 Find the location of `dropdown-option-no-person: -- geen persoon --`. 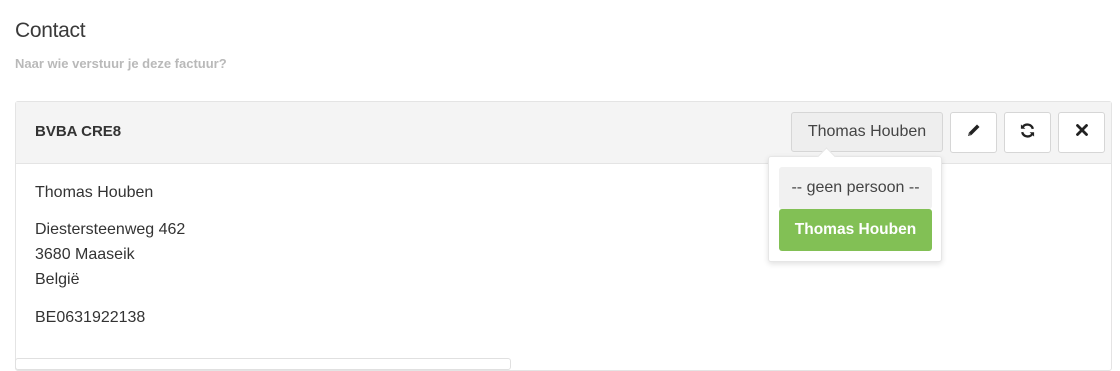

dropdown-option-no-person: -- geen persoon -- is located at coordinates (855, 188).